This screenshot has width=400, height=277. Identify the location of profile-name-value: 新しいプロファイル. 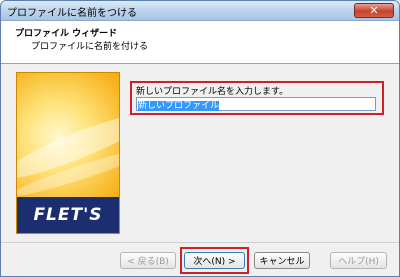
(179, 106).